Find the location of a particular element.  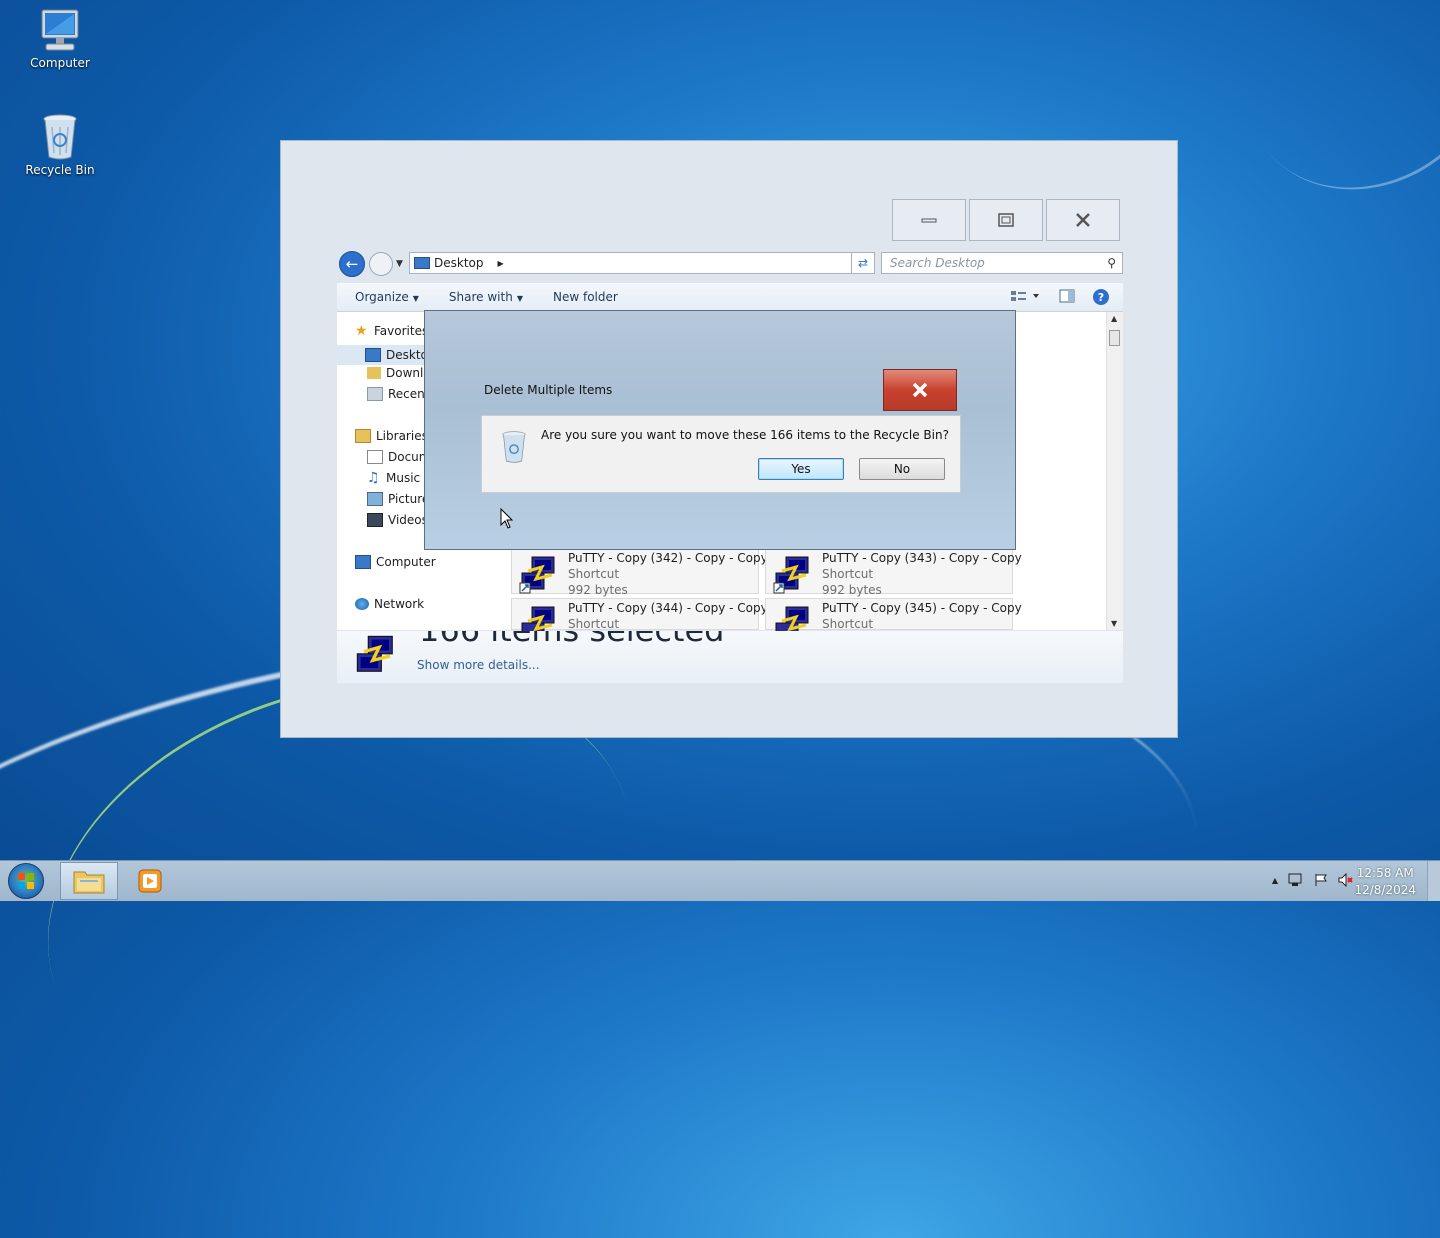

back-button: ← is located at coordinates (352, 264).